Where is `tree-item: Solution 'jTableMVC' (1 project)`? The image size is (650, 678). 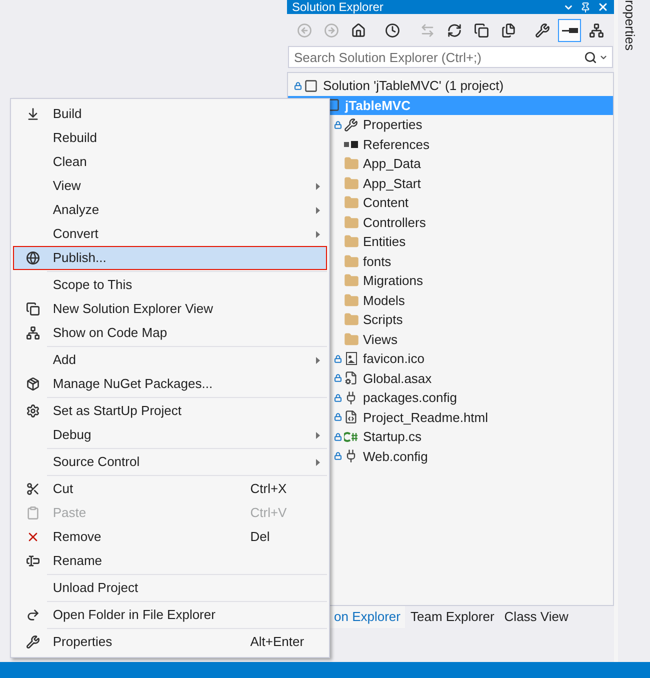
tree-item: Solution 'jTableMVC' (1 project) is located at coordinates (450, 86).